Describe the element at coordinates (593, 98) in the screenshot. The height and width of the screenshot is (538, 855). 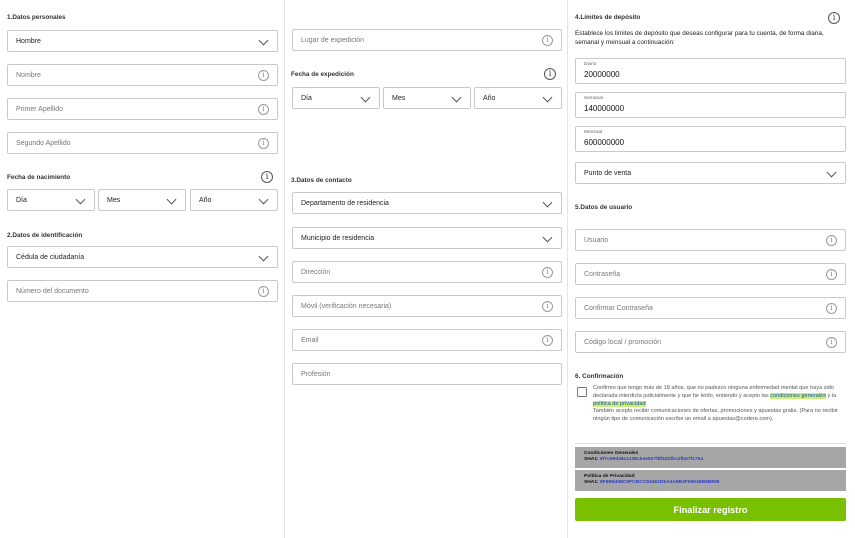
I see `weekly-limit-label: Semanal` at that location.